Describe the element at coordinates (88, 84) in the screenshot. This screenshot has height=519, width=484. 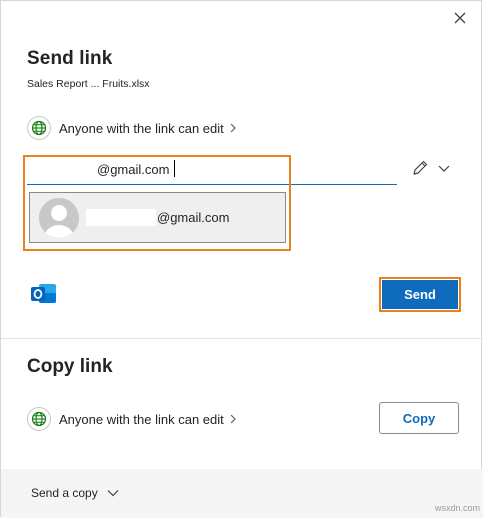
I see `file-name: Sales Report ... Fruits.xlsx` at that location.